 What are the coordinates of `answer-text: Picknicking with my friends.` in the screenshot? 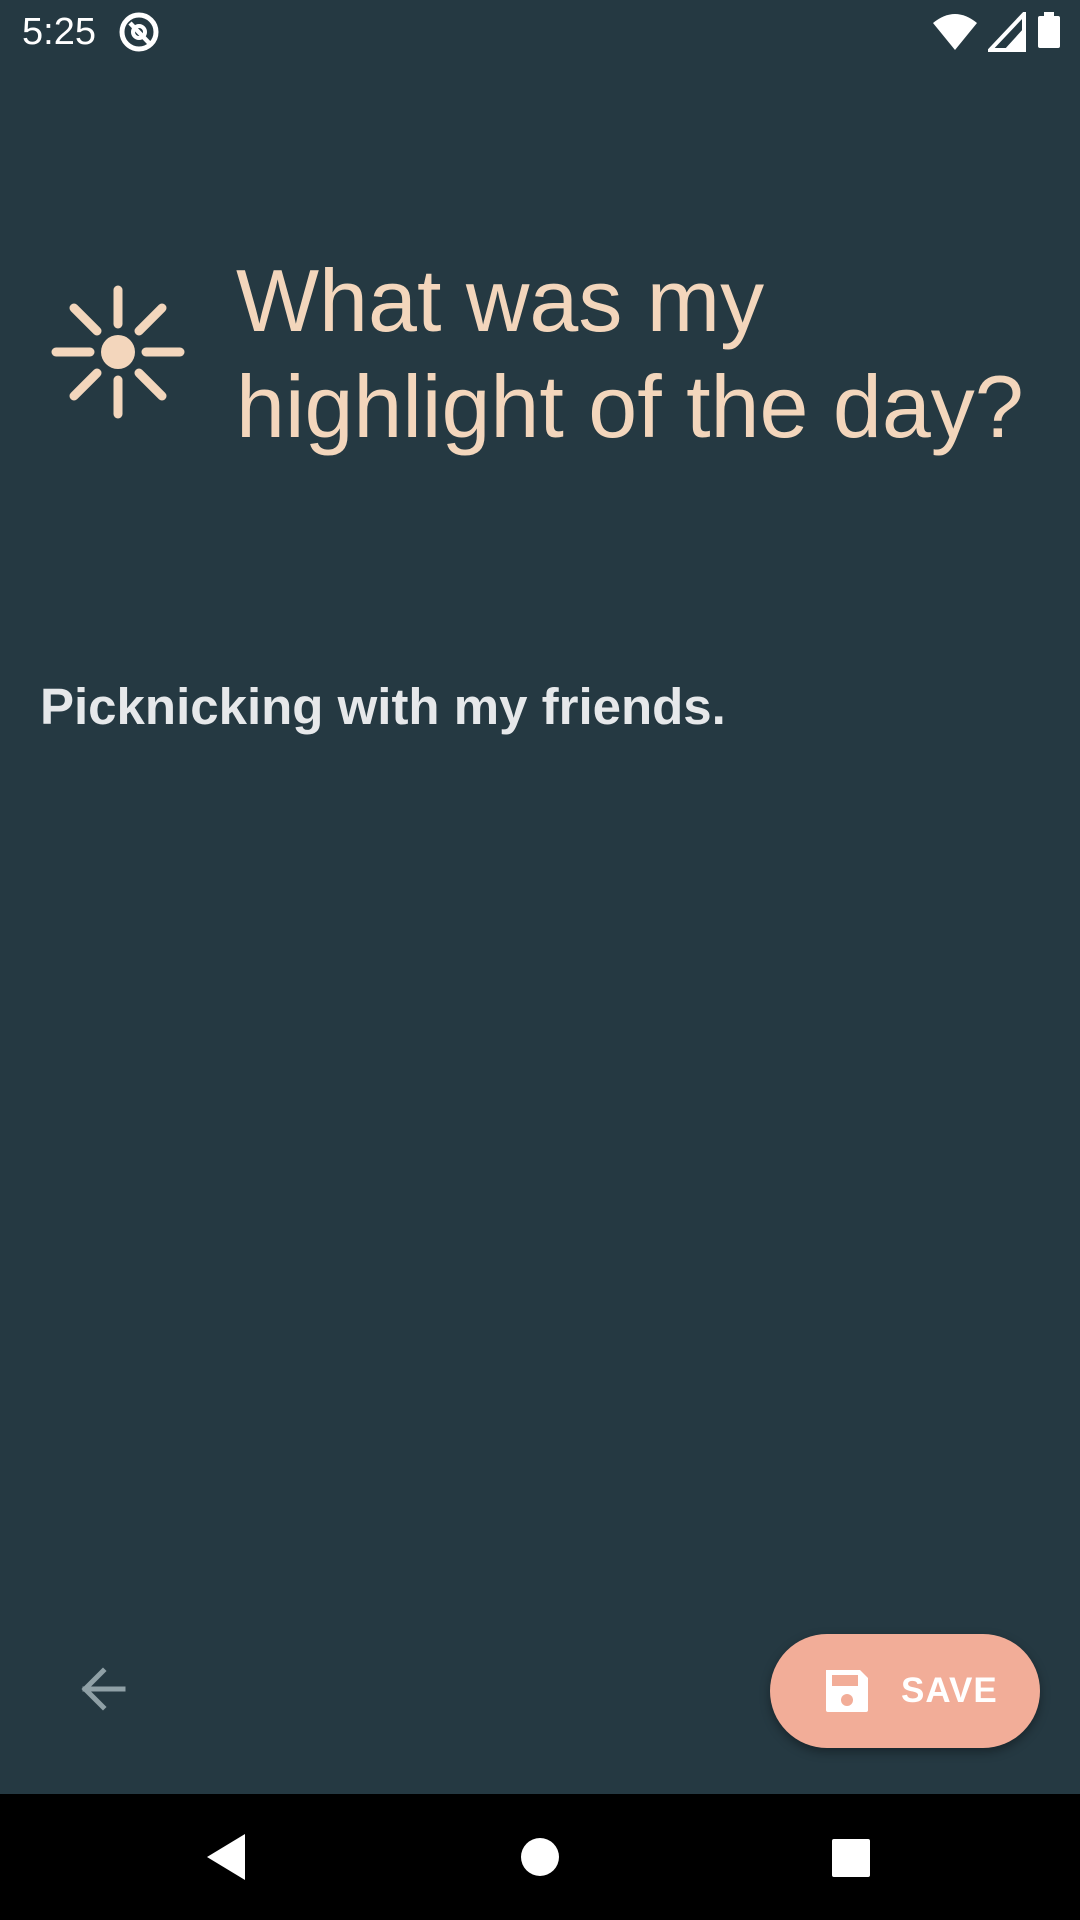 It's located at (540, 707).